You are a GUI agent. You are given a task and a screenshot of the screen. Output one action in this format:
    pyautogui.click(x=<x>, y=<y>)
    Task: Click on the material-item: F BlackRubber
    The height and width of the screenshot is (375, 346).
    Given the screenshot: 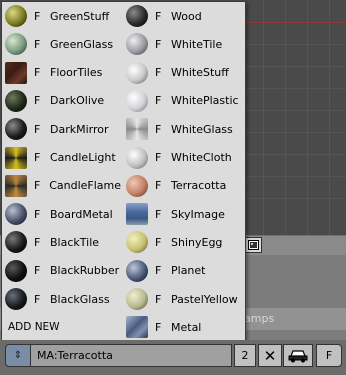 What is the action you would take?
    pyautogui.click(x=61, y=271)
    